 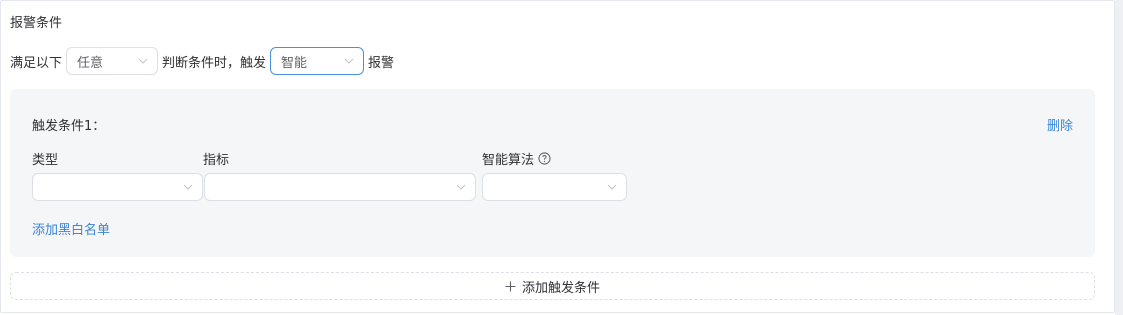 I want to click on type-label-text: 类型, so click(x=45, y=160).